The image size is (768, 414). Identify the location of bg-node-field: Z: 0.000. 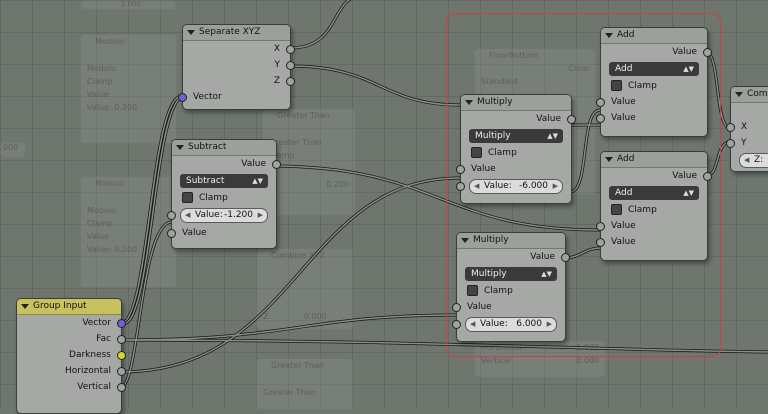
(304, 316).